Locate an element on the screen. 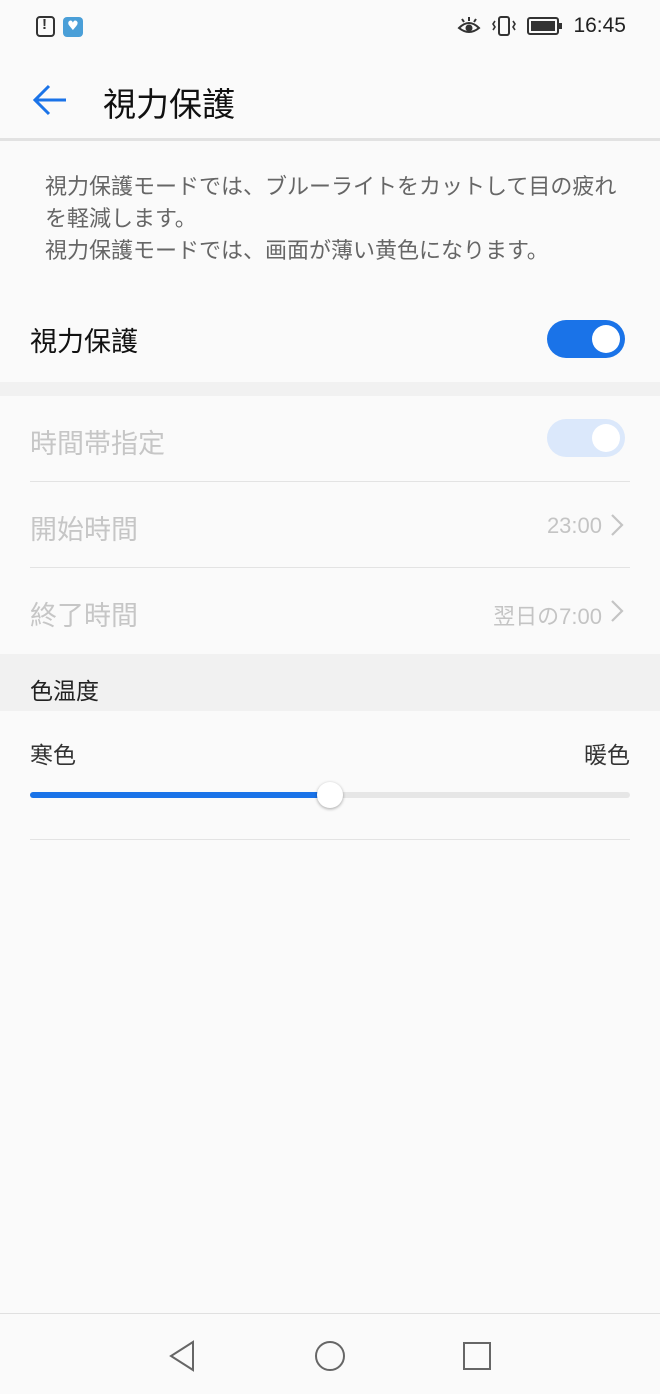  end-time-row: 終了時間 翌日の7:00 is located at coordinates (330, 610).